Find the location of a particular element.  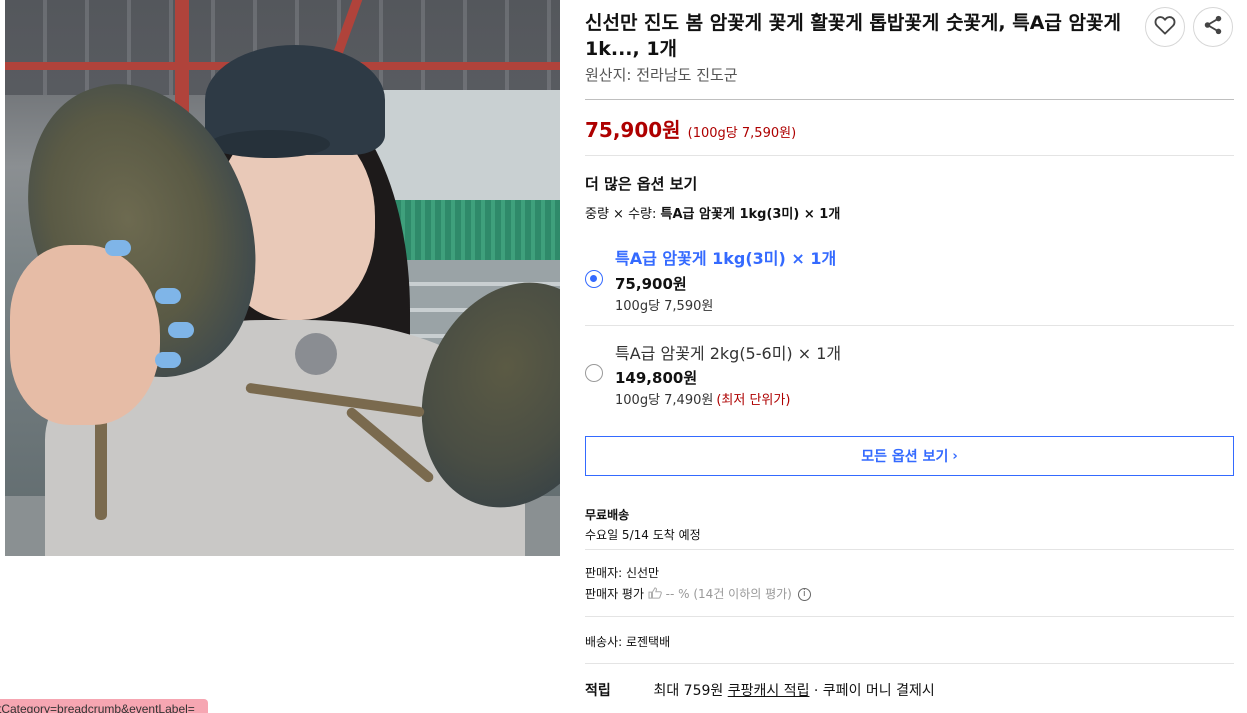

option-unit-value: 100g당 7,490원 is located at coordinates (664, 400).